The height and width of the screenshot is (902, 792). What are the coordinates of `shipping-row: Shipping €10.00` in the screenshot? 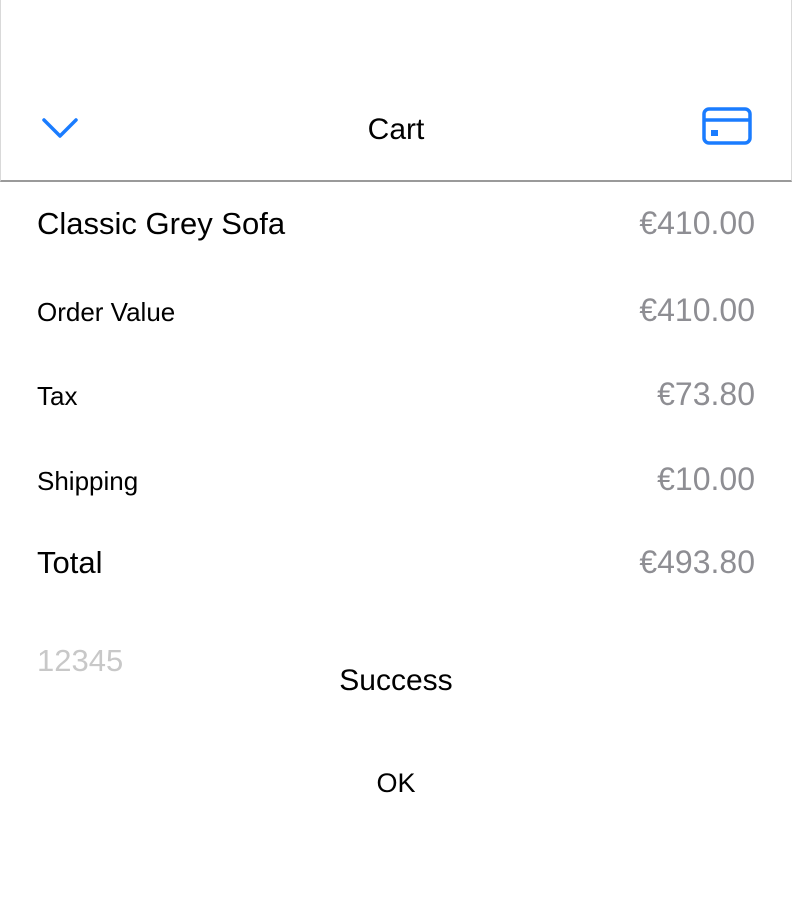 It's located at (396, 479).